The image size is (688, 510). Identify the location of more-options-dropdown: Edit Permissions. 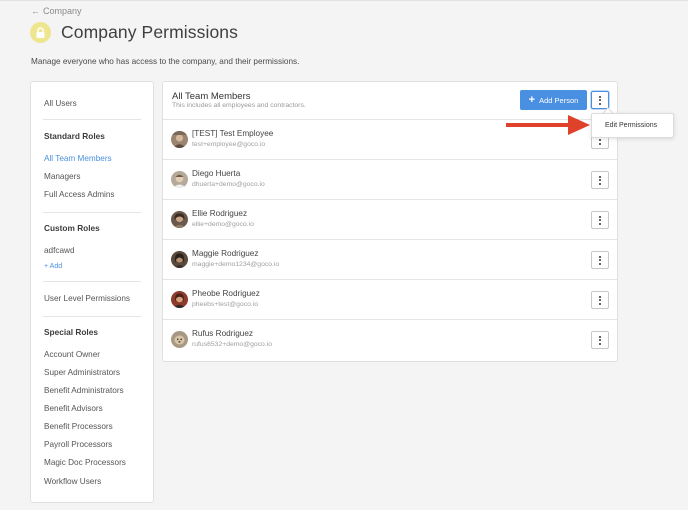
(632, 125).